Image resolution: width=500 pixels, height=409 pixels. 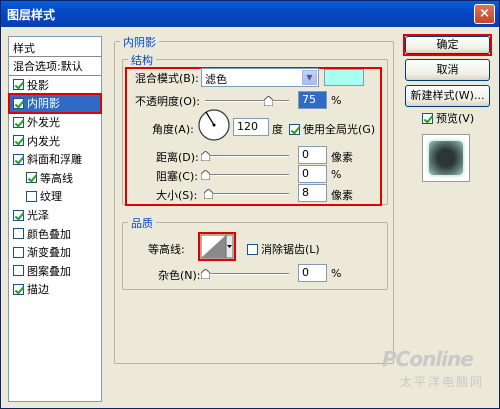 What do you see at coordinates (214, 126) in the screenshot?
I see `angle-dial` at bounding box center [214, 126].